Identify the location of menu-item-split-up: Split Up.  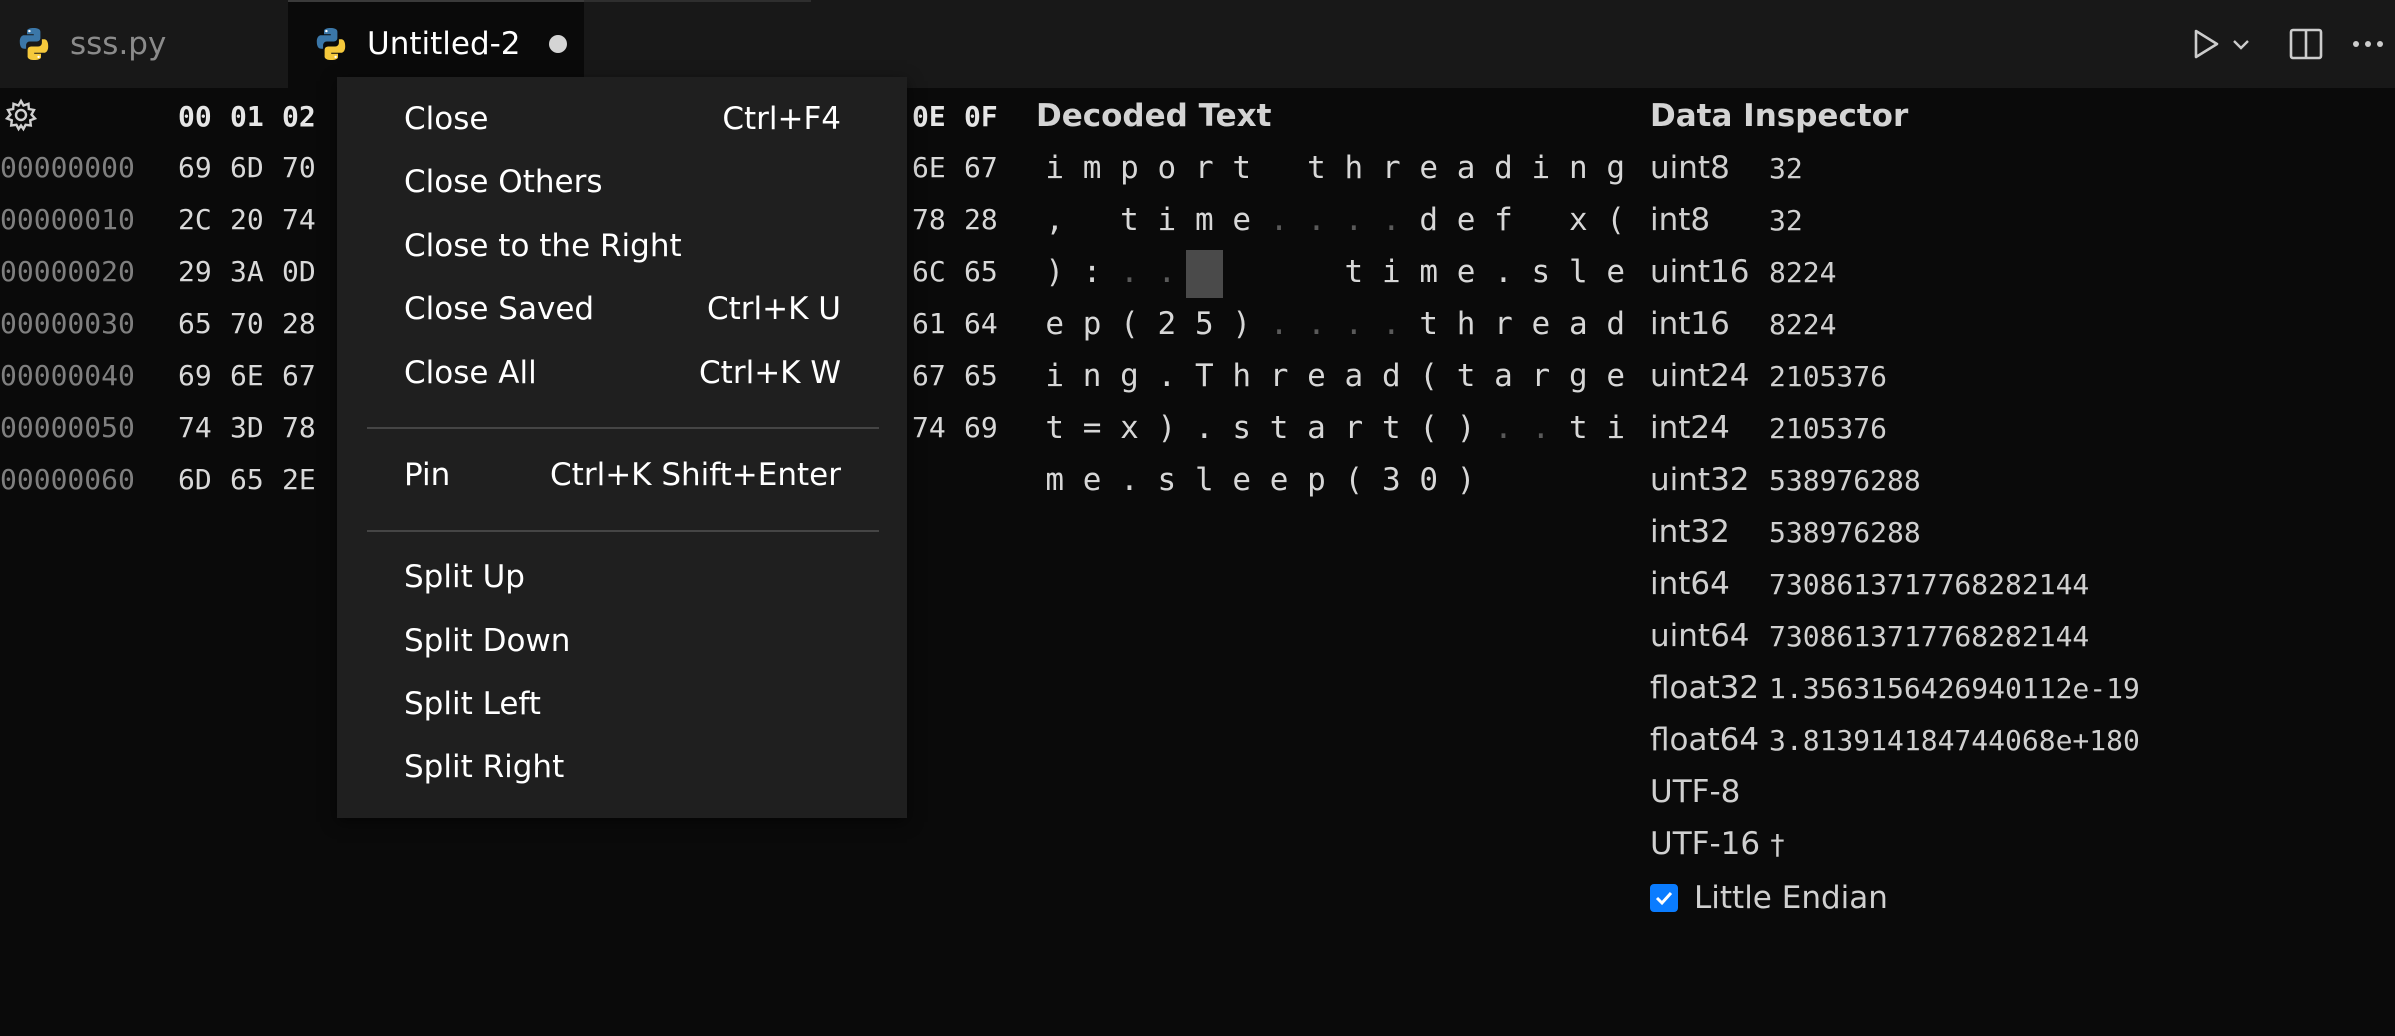
(622, 579).